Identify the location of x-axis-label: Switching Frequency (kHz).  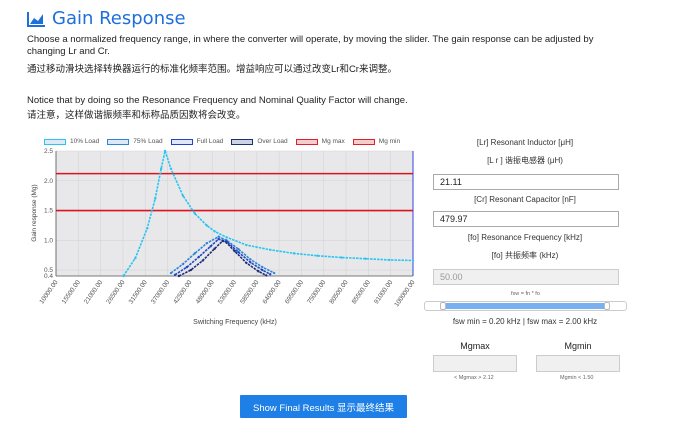
(235, 322).